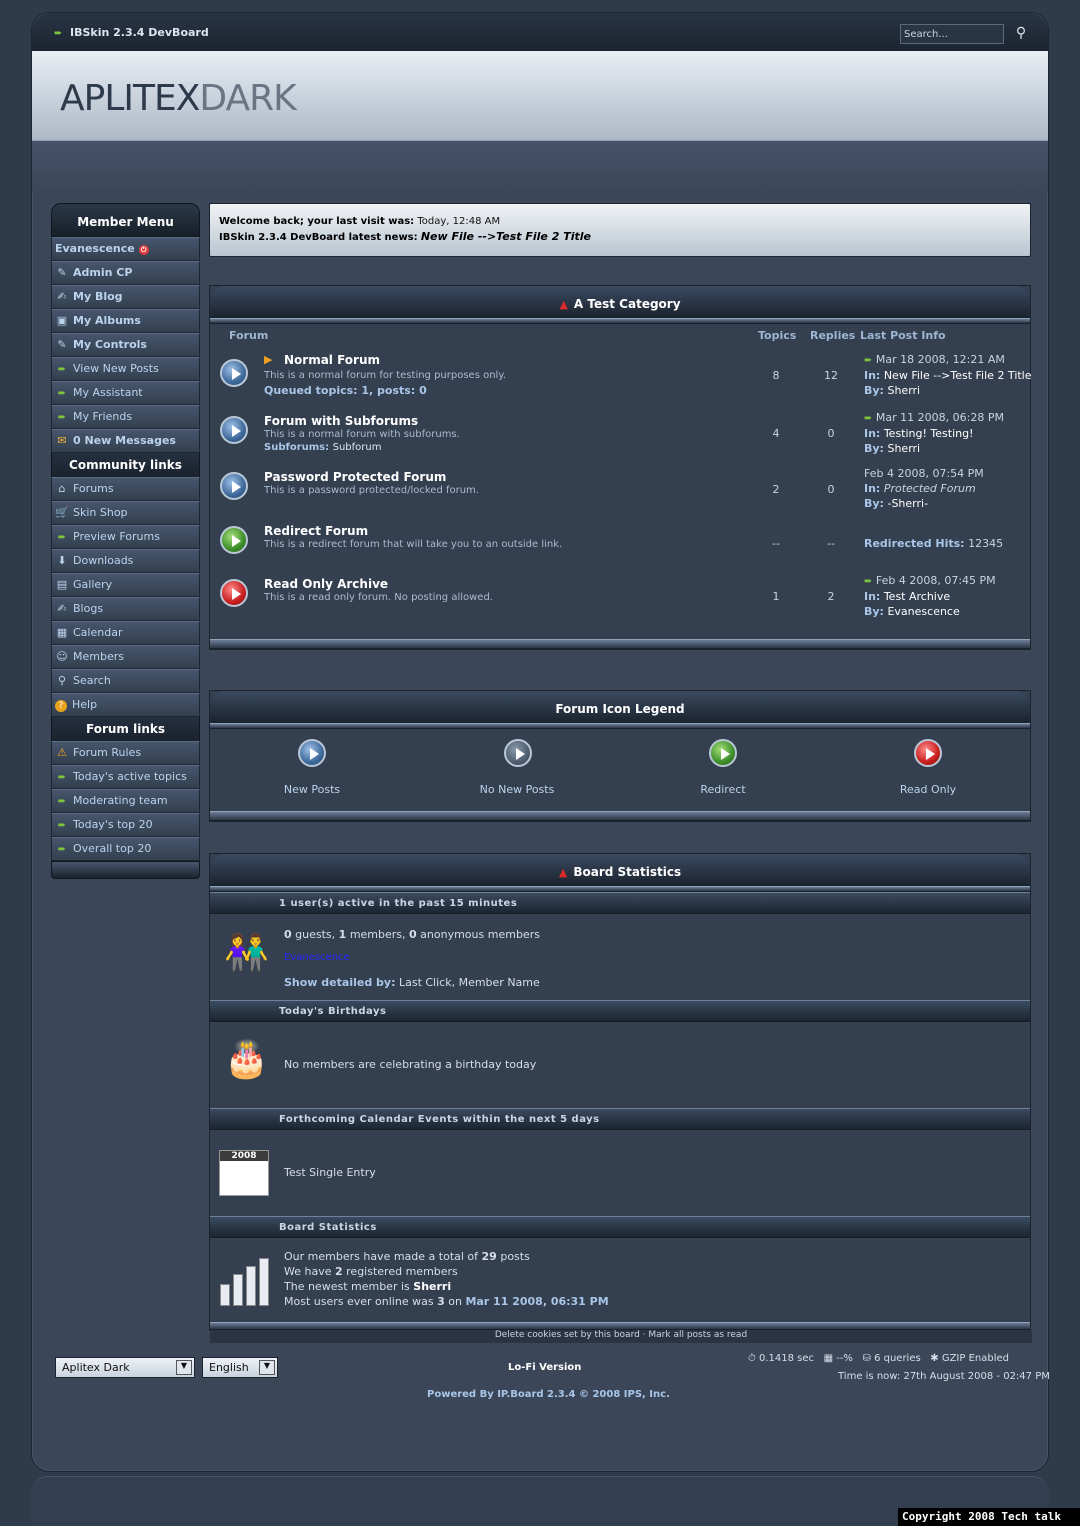 Image resolution: width=1080 pixels, height=1526 pixels. I want to click on last-poster-link: -Sherri-, so click(907, 503).